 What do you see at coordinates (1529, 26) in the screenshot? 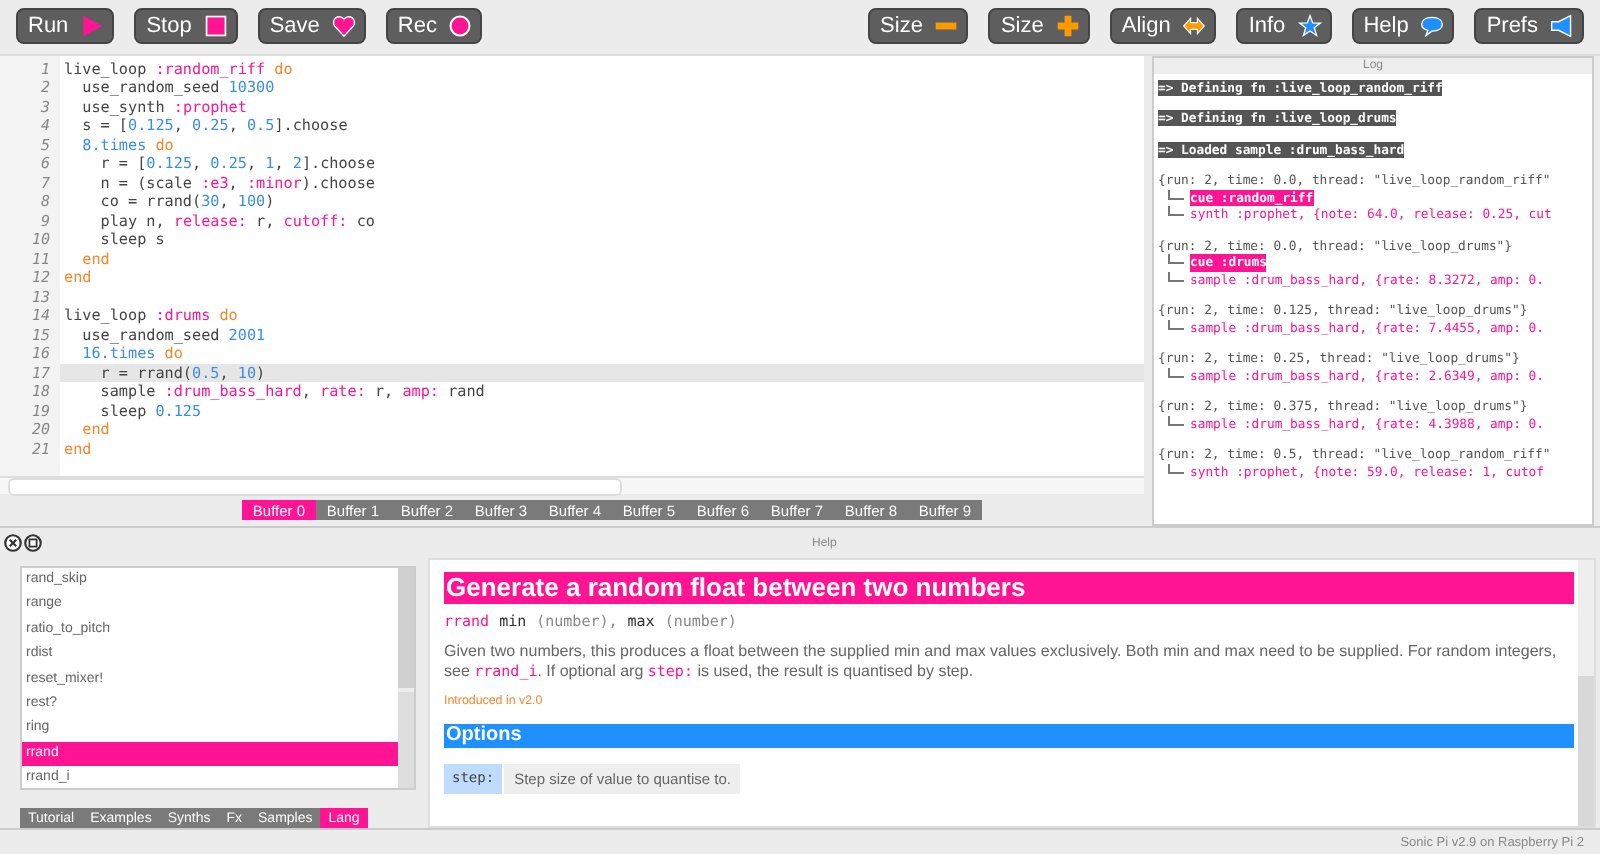
I see `toolbar-button: Prefs` at bounding box center [1529, 26].